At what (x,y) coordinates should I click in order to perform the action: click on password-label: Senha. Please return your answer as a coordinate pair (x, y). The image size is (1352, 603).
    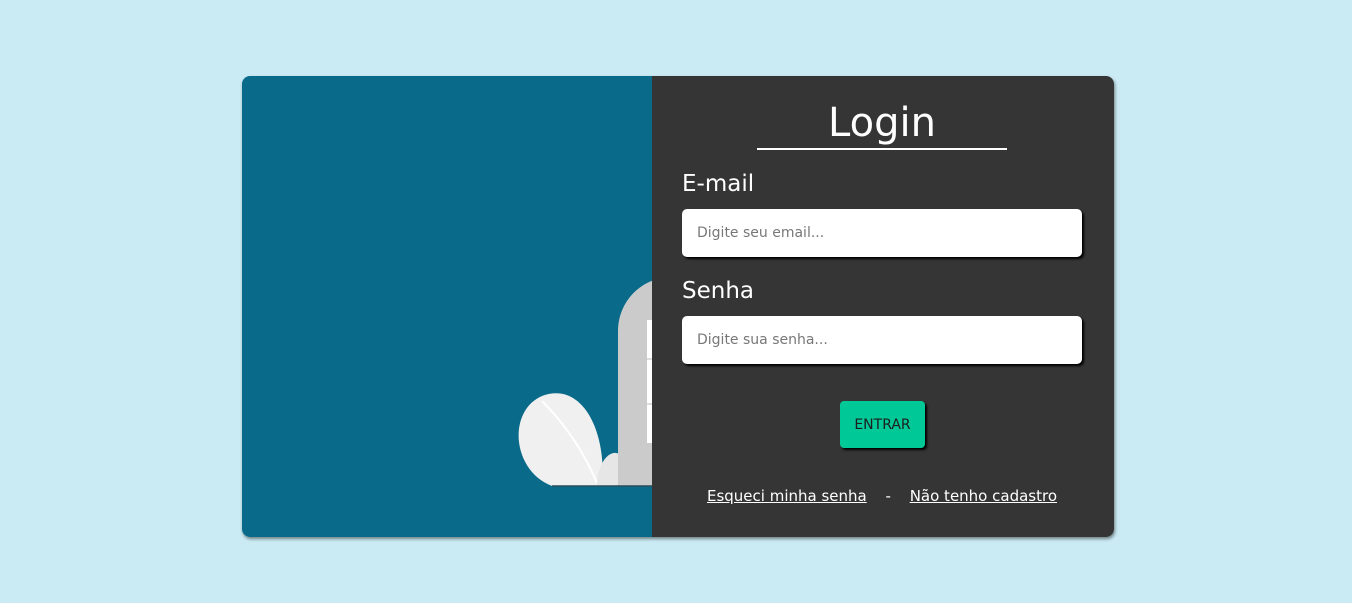
    Looking at the image, I should click on (718, 291).